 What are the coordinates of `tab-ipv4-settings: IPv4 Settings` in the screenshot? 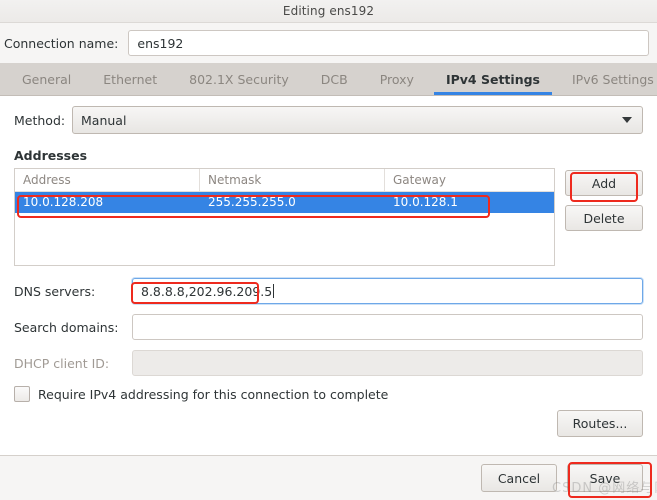 It's located at (493, 79).